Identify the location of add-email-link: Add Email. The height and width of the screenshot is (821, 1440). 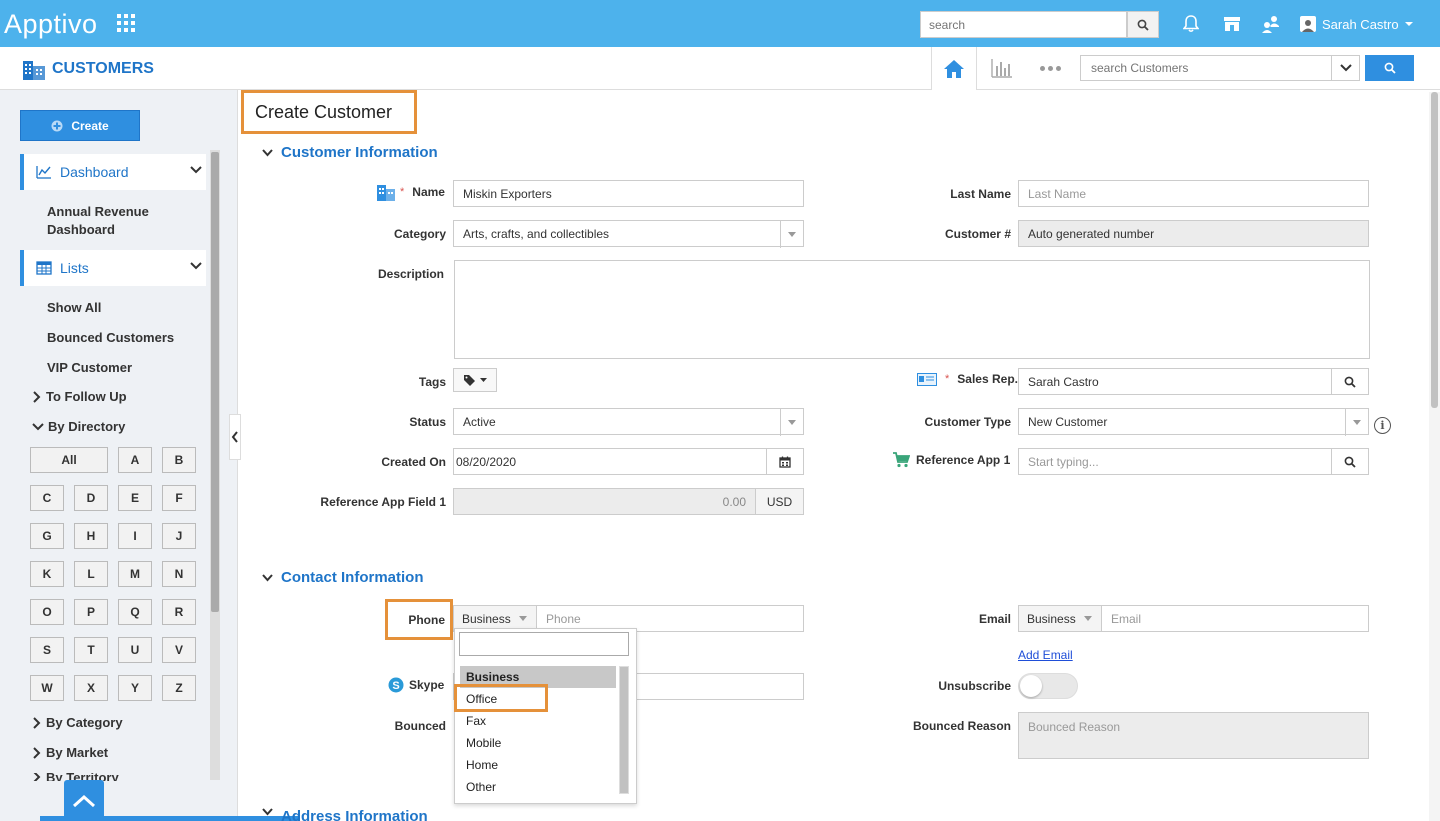
(1045, 655).